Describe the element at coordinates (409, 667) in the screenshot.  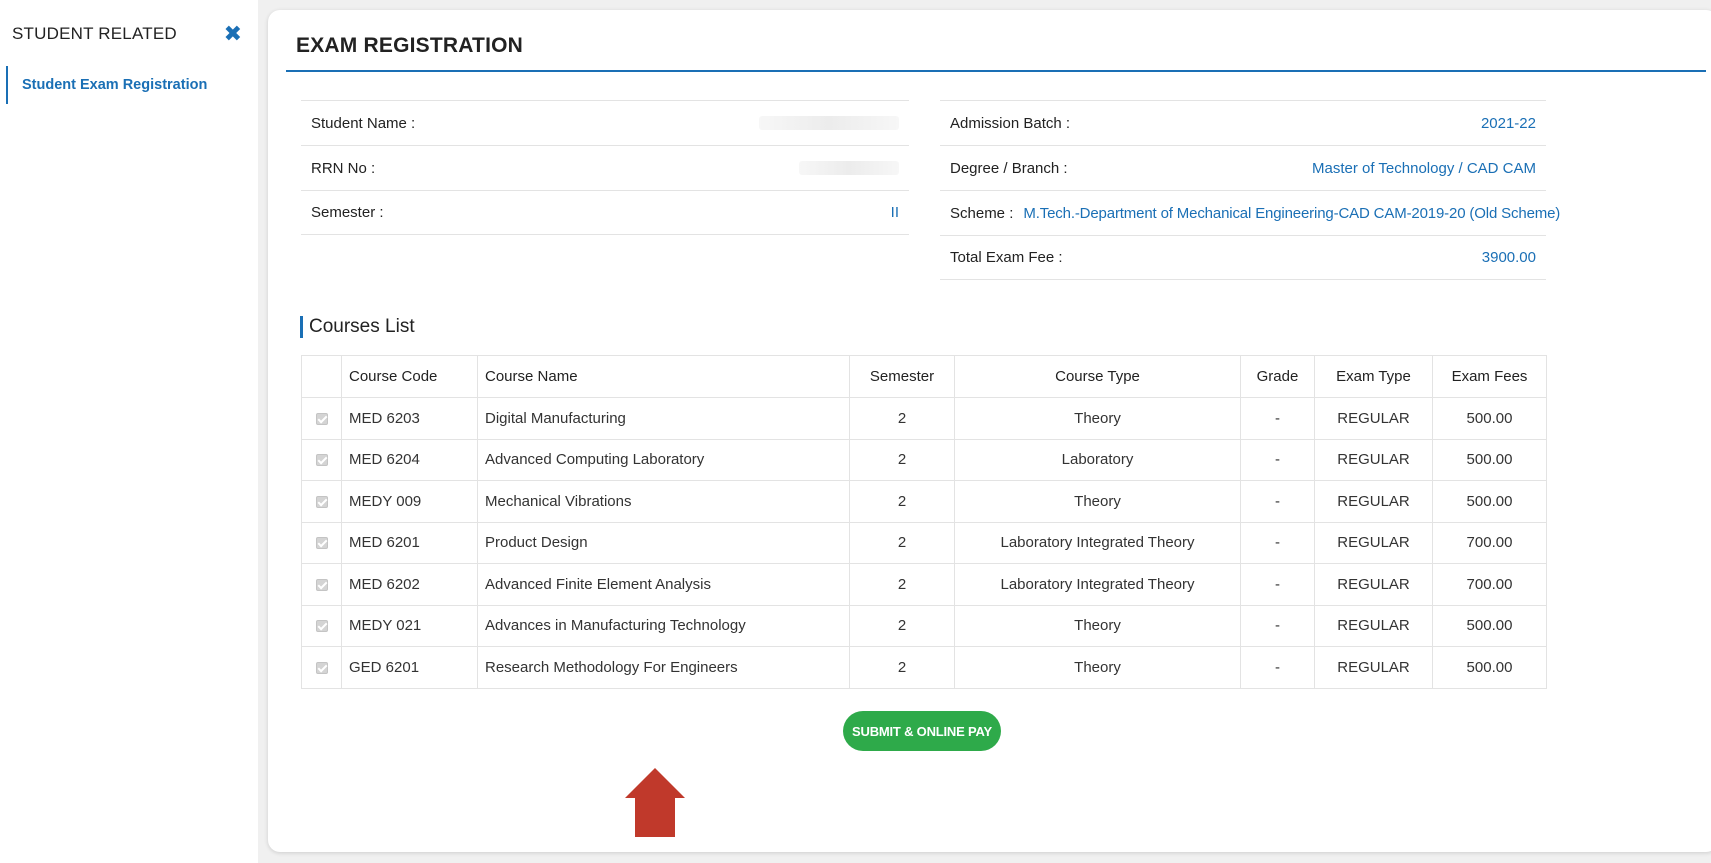
I see `course-code: GED 6201` at that location.